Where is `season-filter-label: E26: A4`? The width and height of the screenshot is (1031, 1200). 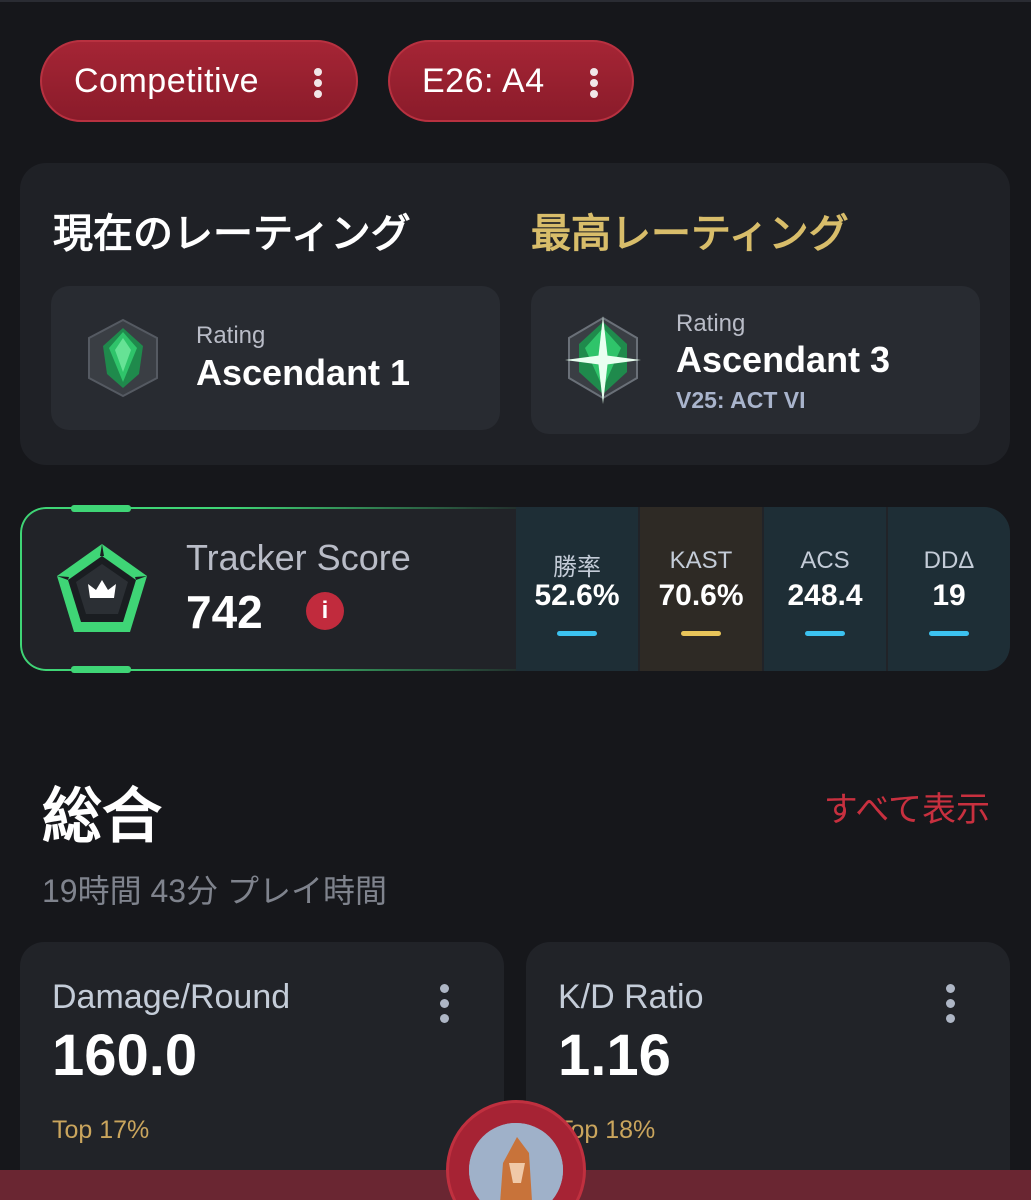 season-filter-label: E26: A4 is located at coordinates (483, 80).